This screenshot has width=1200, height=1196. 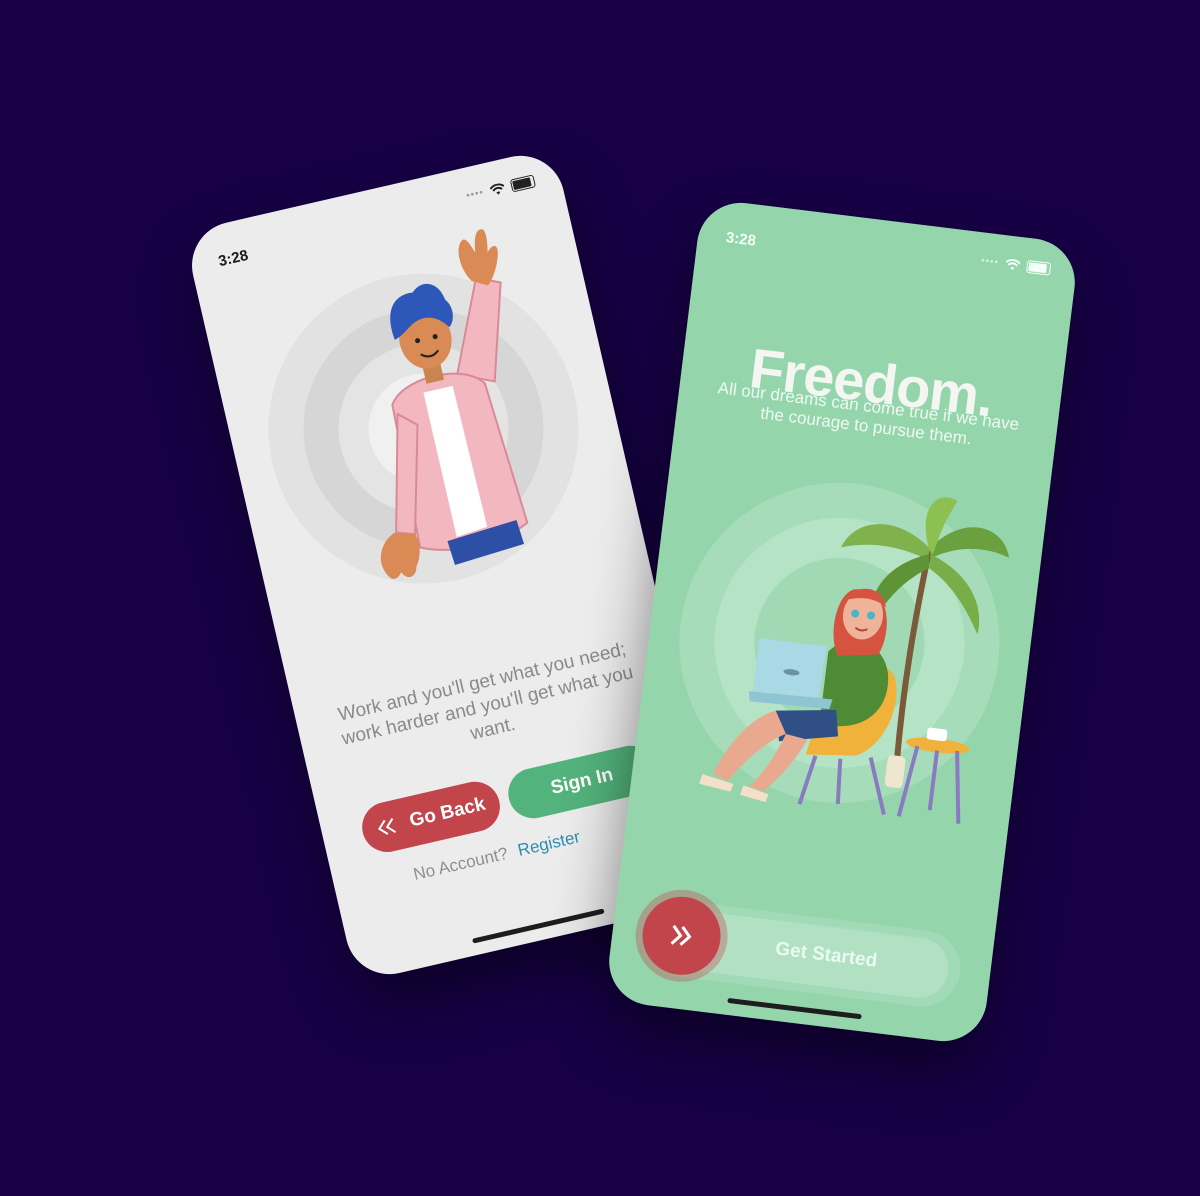 What do you see at coordinates (681, 935) in the screenshot?
I see `double-chevron-right-icon` at bounding box center [681, 935].